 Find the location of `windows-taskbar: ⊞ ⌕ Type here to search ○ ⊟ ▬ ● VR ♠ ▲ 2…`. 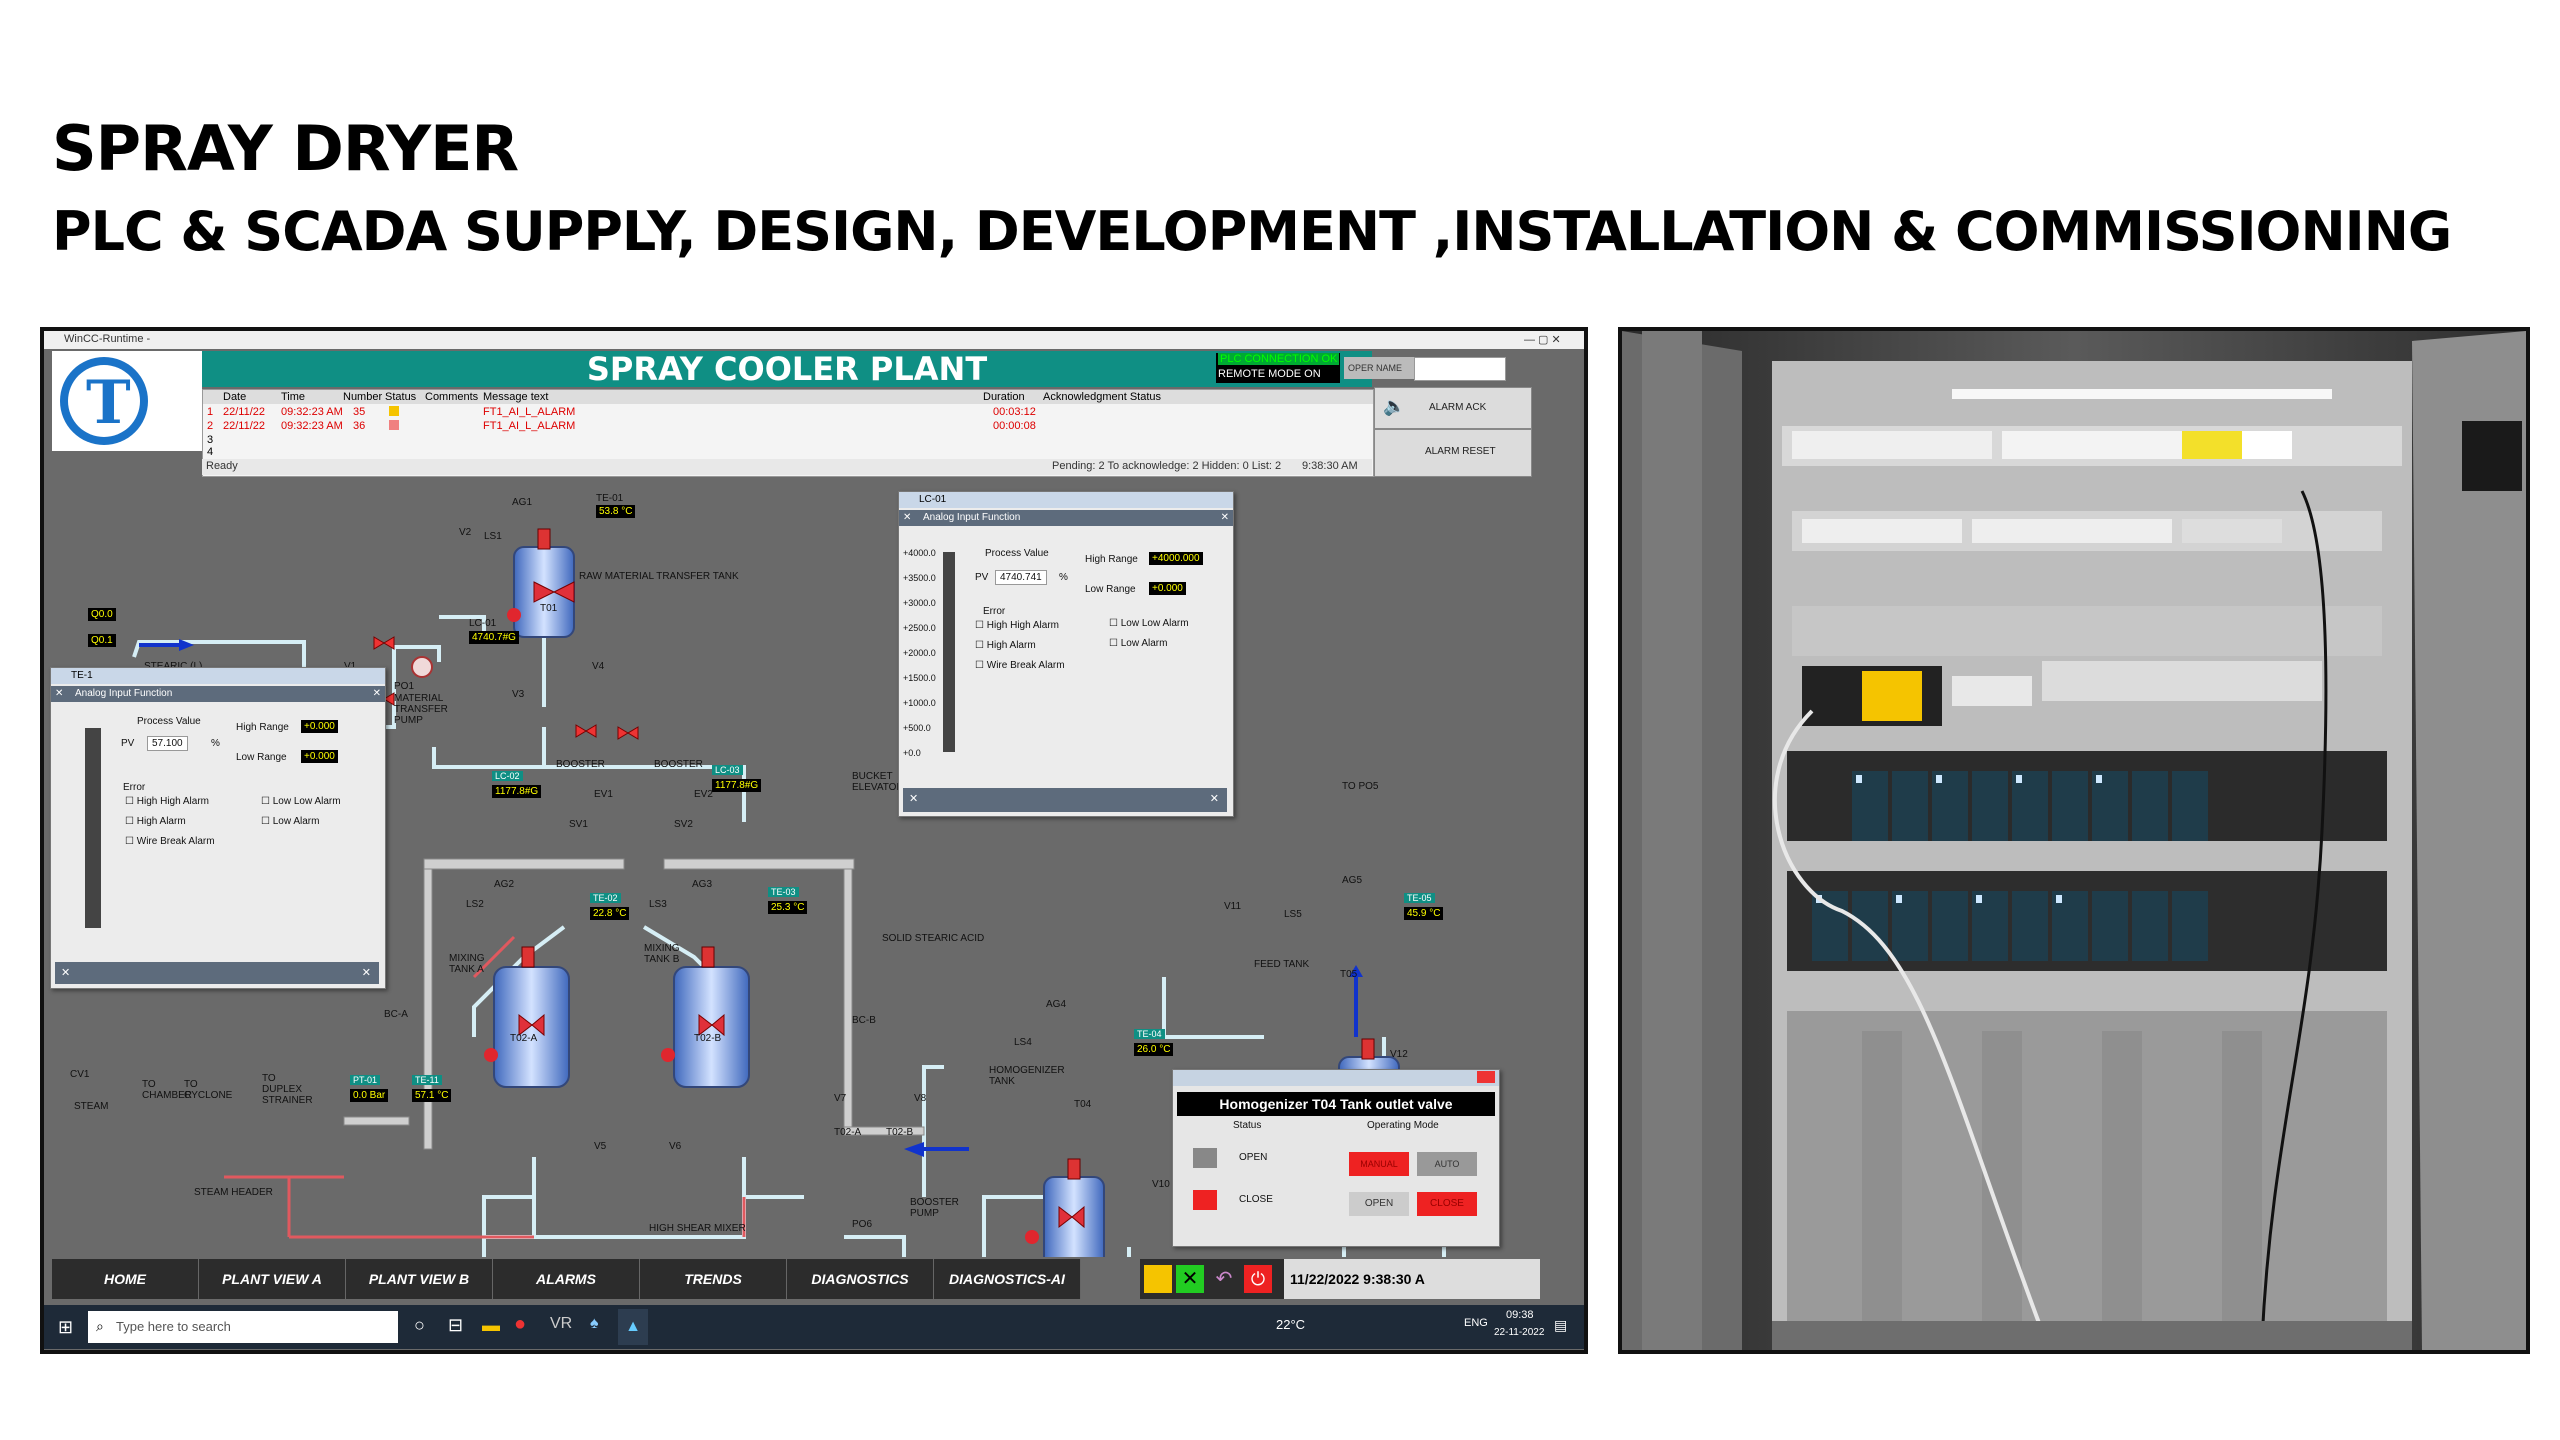

windows-taskbar: ⊞ ⌕ Type here to search ○ ⊟ ▬ ● VR ♠ ▲ 2… is located at coordinates (814, 1327).